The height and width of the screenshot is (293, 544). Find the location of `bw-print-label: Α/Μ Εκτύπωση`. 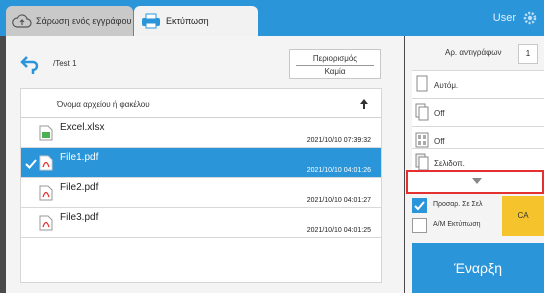

bw-print-label: Α/Μ Εκτύπωση is located at coordinates (457, 224).